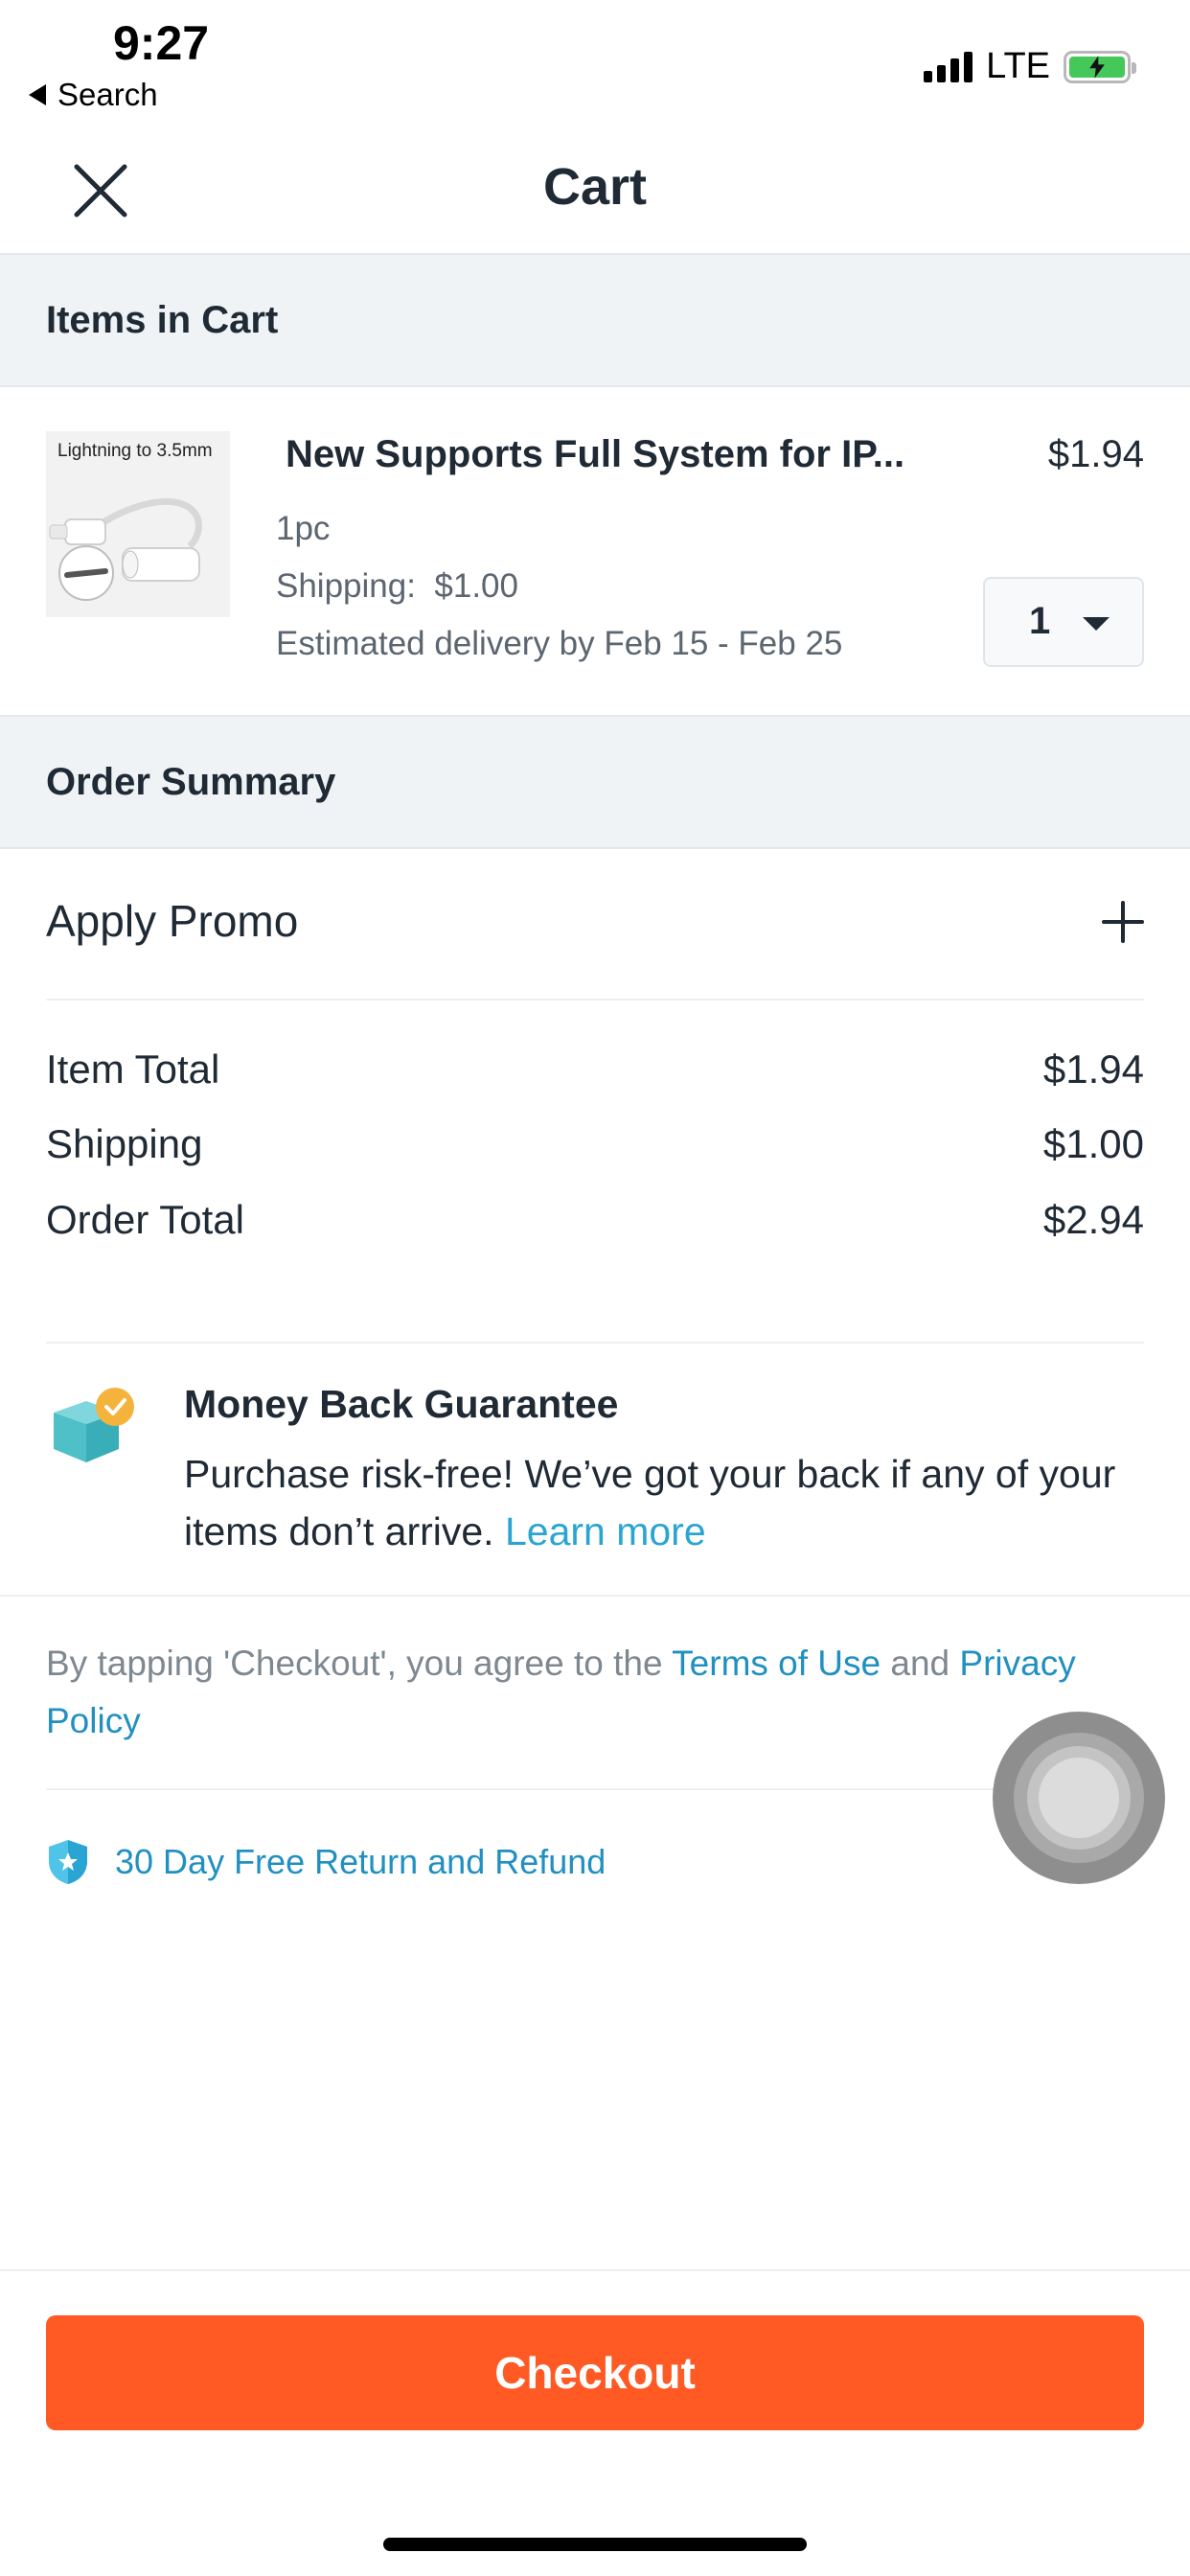 The image size is (1190, 2576). I want to click on plus-icon, so click(1123, 922).